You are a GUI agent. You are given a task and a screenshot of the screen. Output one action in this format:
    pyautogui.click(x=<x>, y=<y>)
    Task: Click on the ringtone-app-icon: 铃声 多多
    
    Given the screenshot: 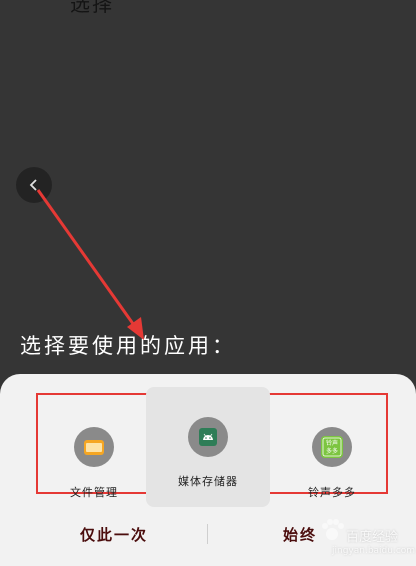 What is the action you would take?
    pyautogui.click(x=332, y=447)
    